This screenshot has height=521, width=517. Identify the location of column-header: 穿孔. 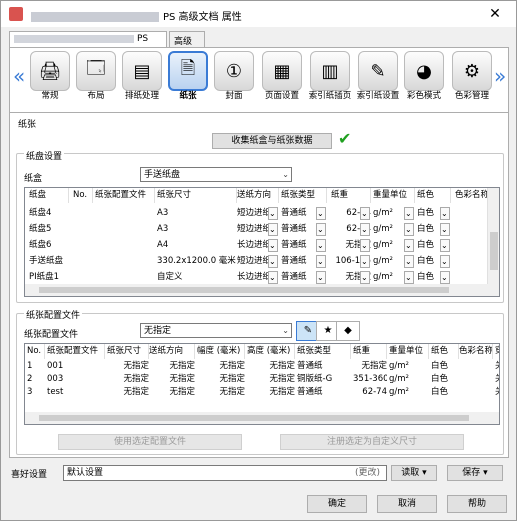
(497, 351).